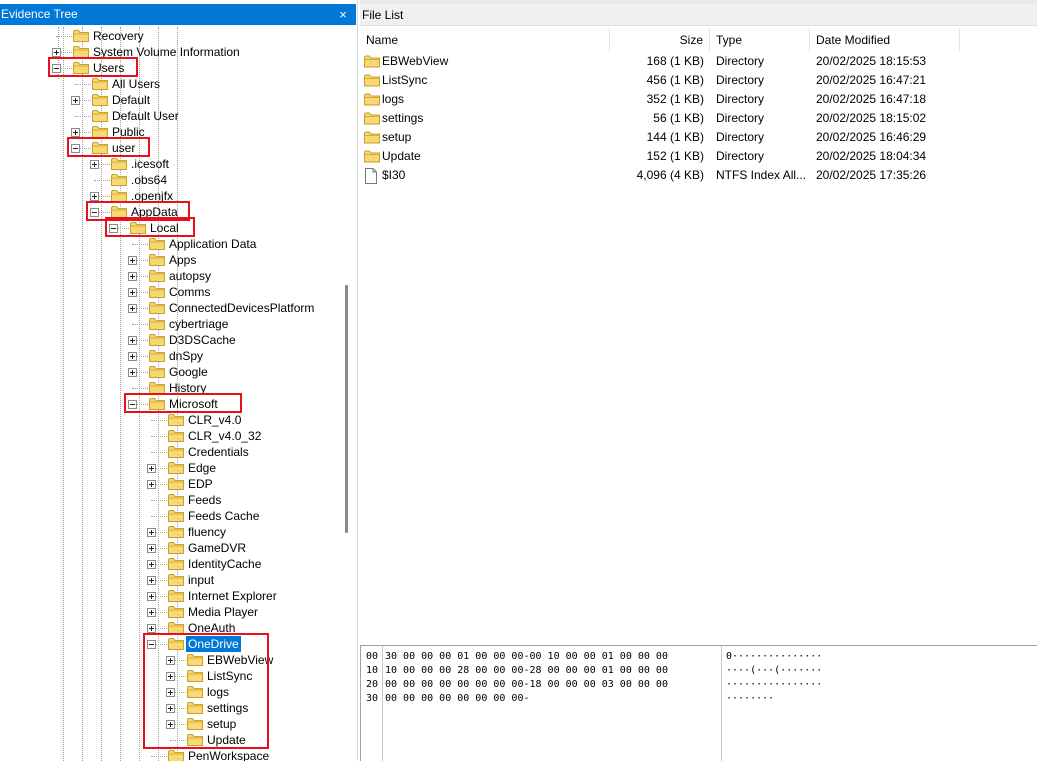  I want to click on tree-node-comms: Comms, so click(172, 292).